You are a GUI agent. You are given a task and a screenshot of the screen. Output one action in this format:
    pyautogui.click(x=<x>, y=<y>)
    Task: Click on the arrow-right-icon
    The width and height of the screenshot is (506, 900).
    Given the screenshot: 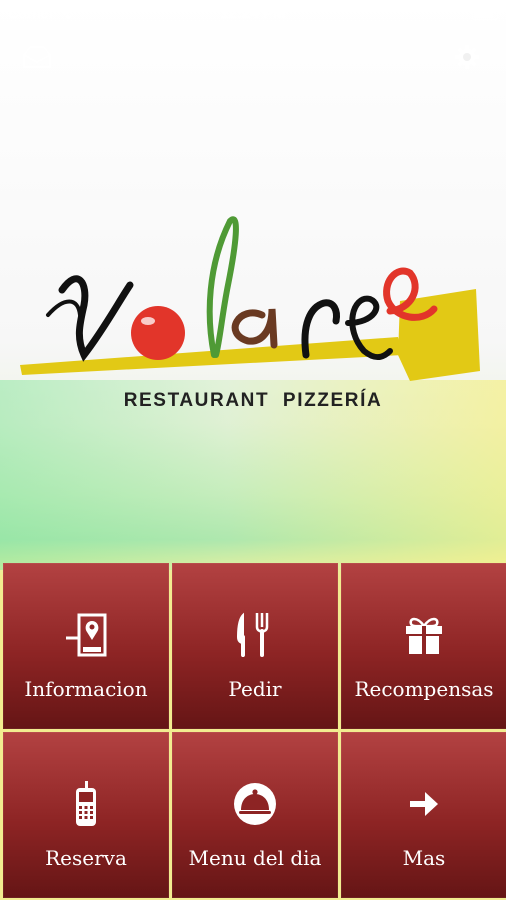 What is the action you would take?
    pyautogui.click(x=424, y=804)
    